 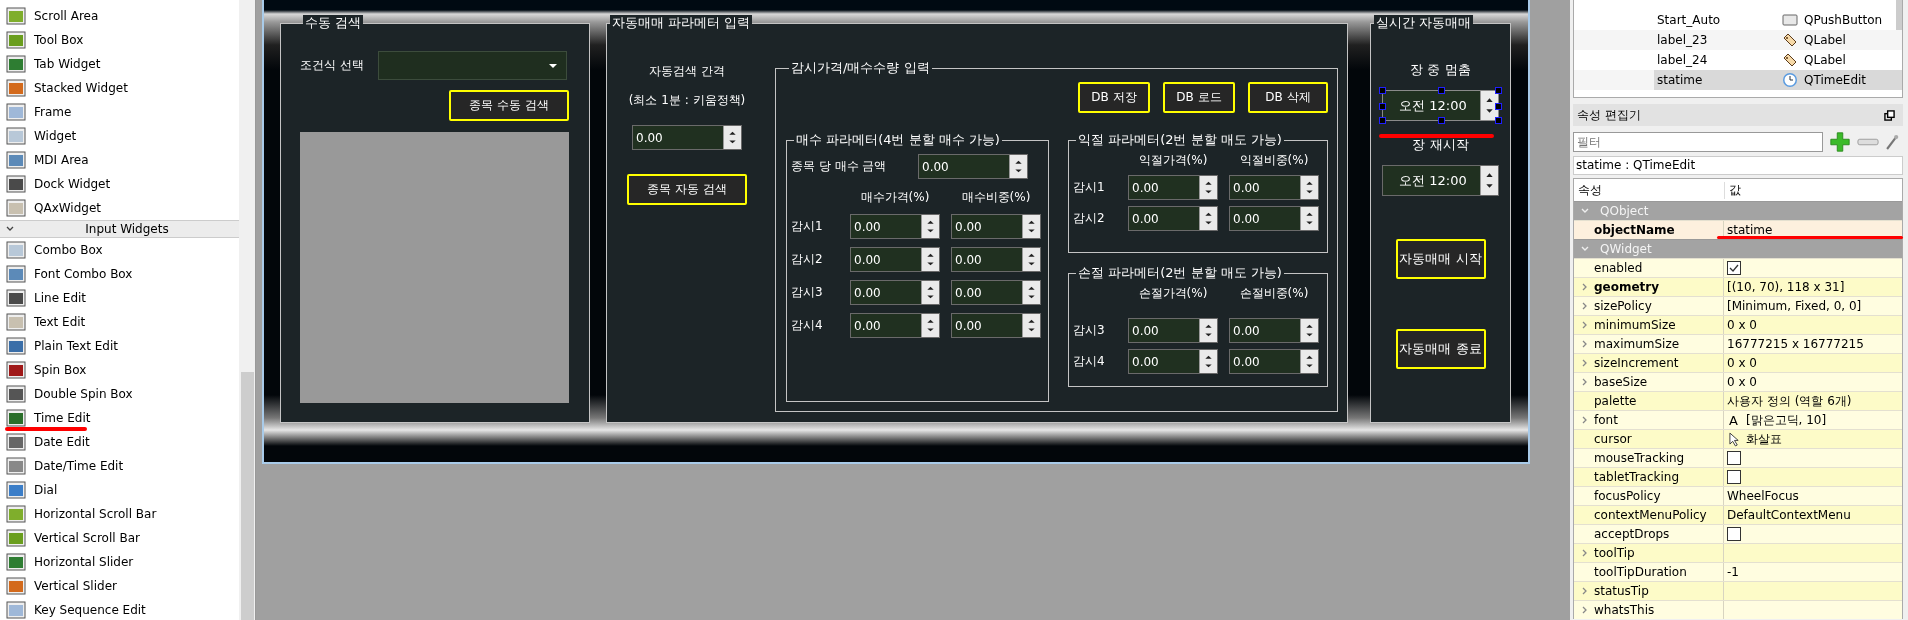 I want to click on widget-item: Key Sequence Edit, so click(x=90, y=610).